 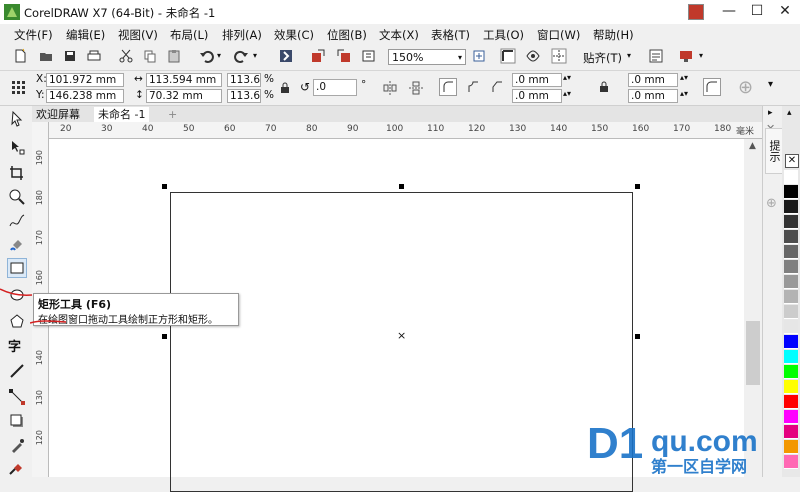 What do you see at coordinates (58, 114) in the screenshot?
I see `tab-welcome-screen: 欢迎屏幕` at bounding box center [58, 114].